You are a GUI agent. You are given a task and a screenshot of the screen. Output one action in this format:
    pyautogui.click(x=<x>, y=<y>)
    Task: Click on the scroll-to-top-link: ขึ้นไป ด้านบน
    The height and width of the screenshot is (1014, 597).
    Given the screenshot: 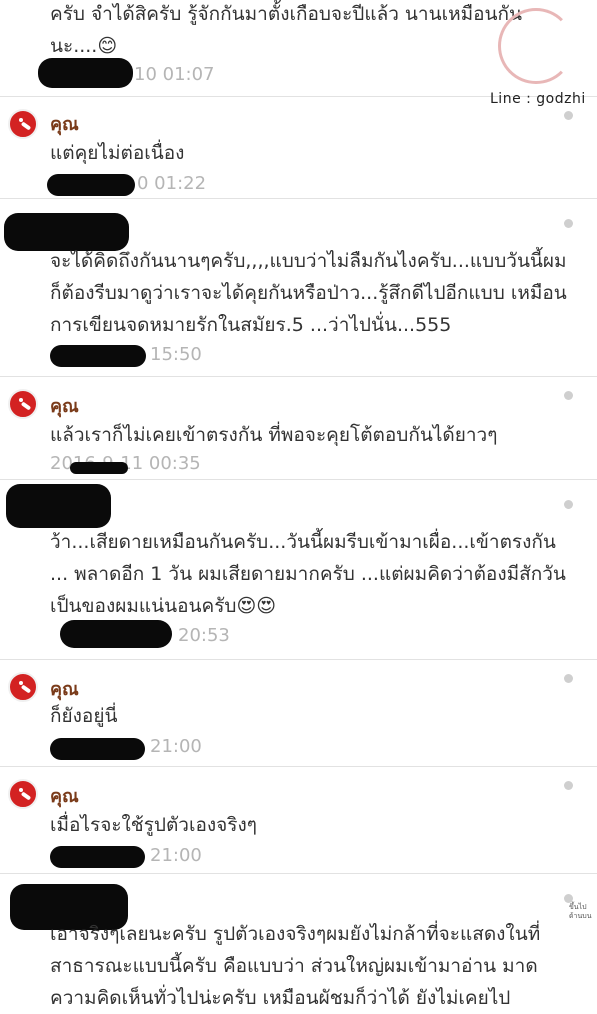 What is the action you would take?
    pyautogui.click(x=583, y=912)
    